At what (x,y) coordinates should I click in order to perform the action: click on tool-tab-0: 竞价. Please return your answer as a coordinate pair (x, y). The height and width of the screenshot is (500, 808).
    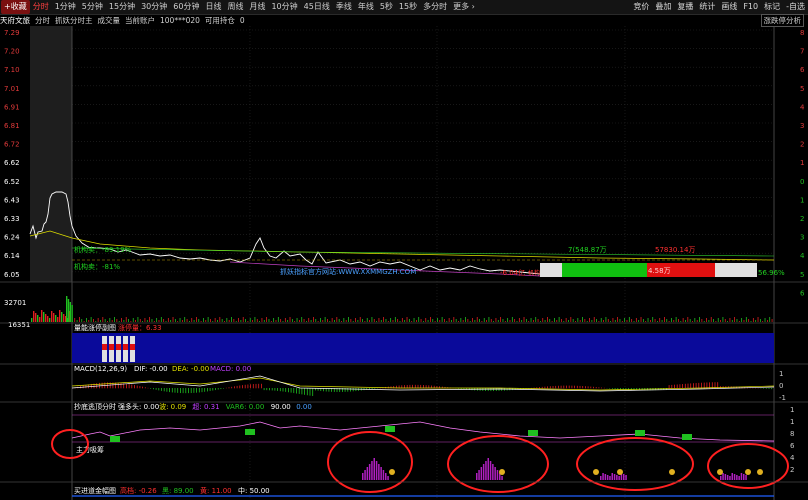
    Looking at the image, I should click on (641, 7).